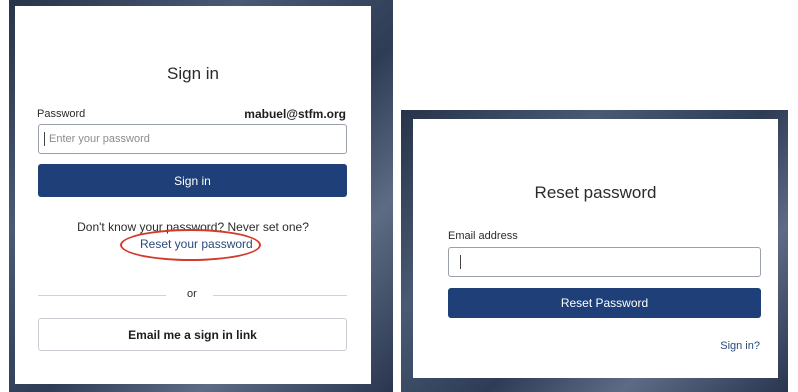 The height and width of the screenshot is (392, 798). What do you see at coordinates (190, 245) in the screenshot?
I see `annotation-circle` at bounding box center [190, 245].